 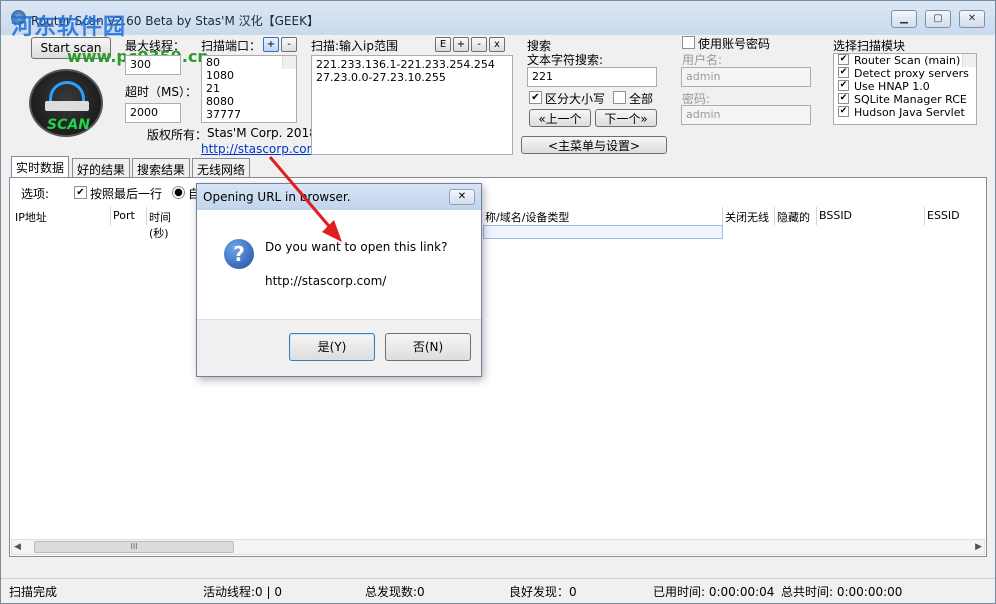 I want to click on annotation-arrow-icon, so click(x=305, y=199).